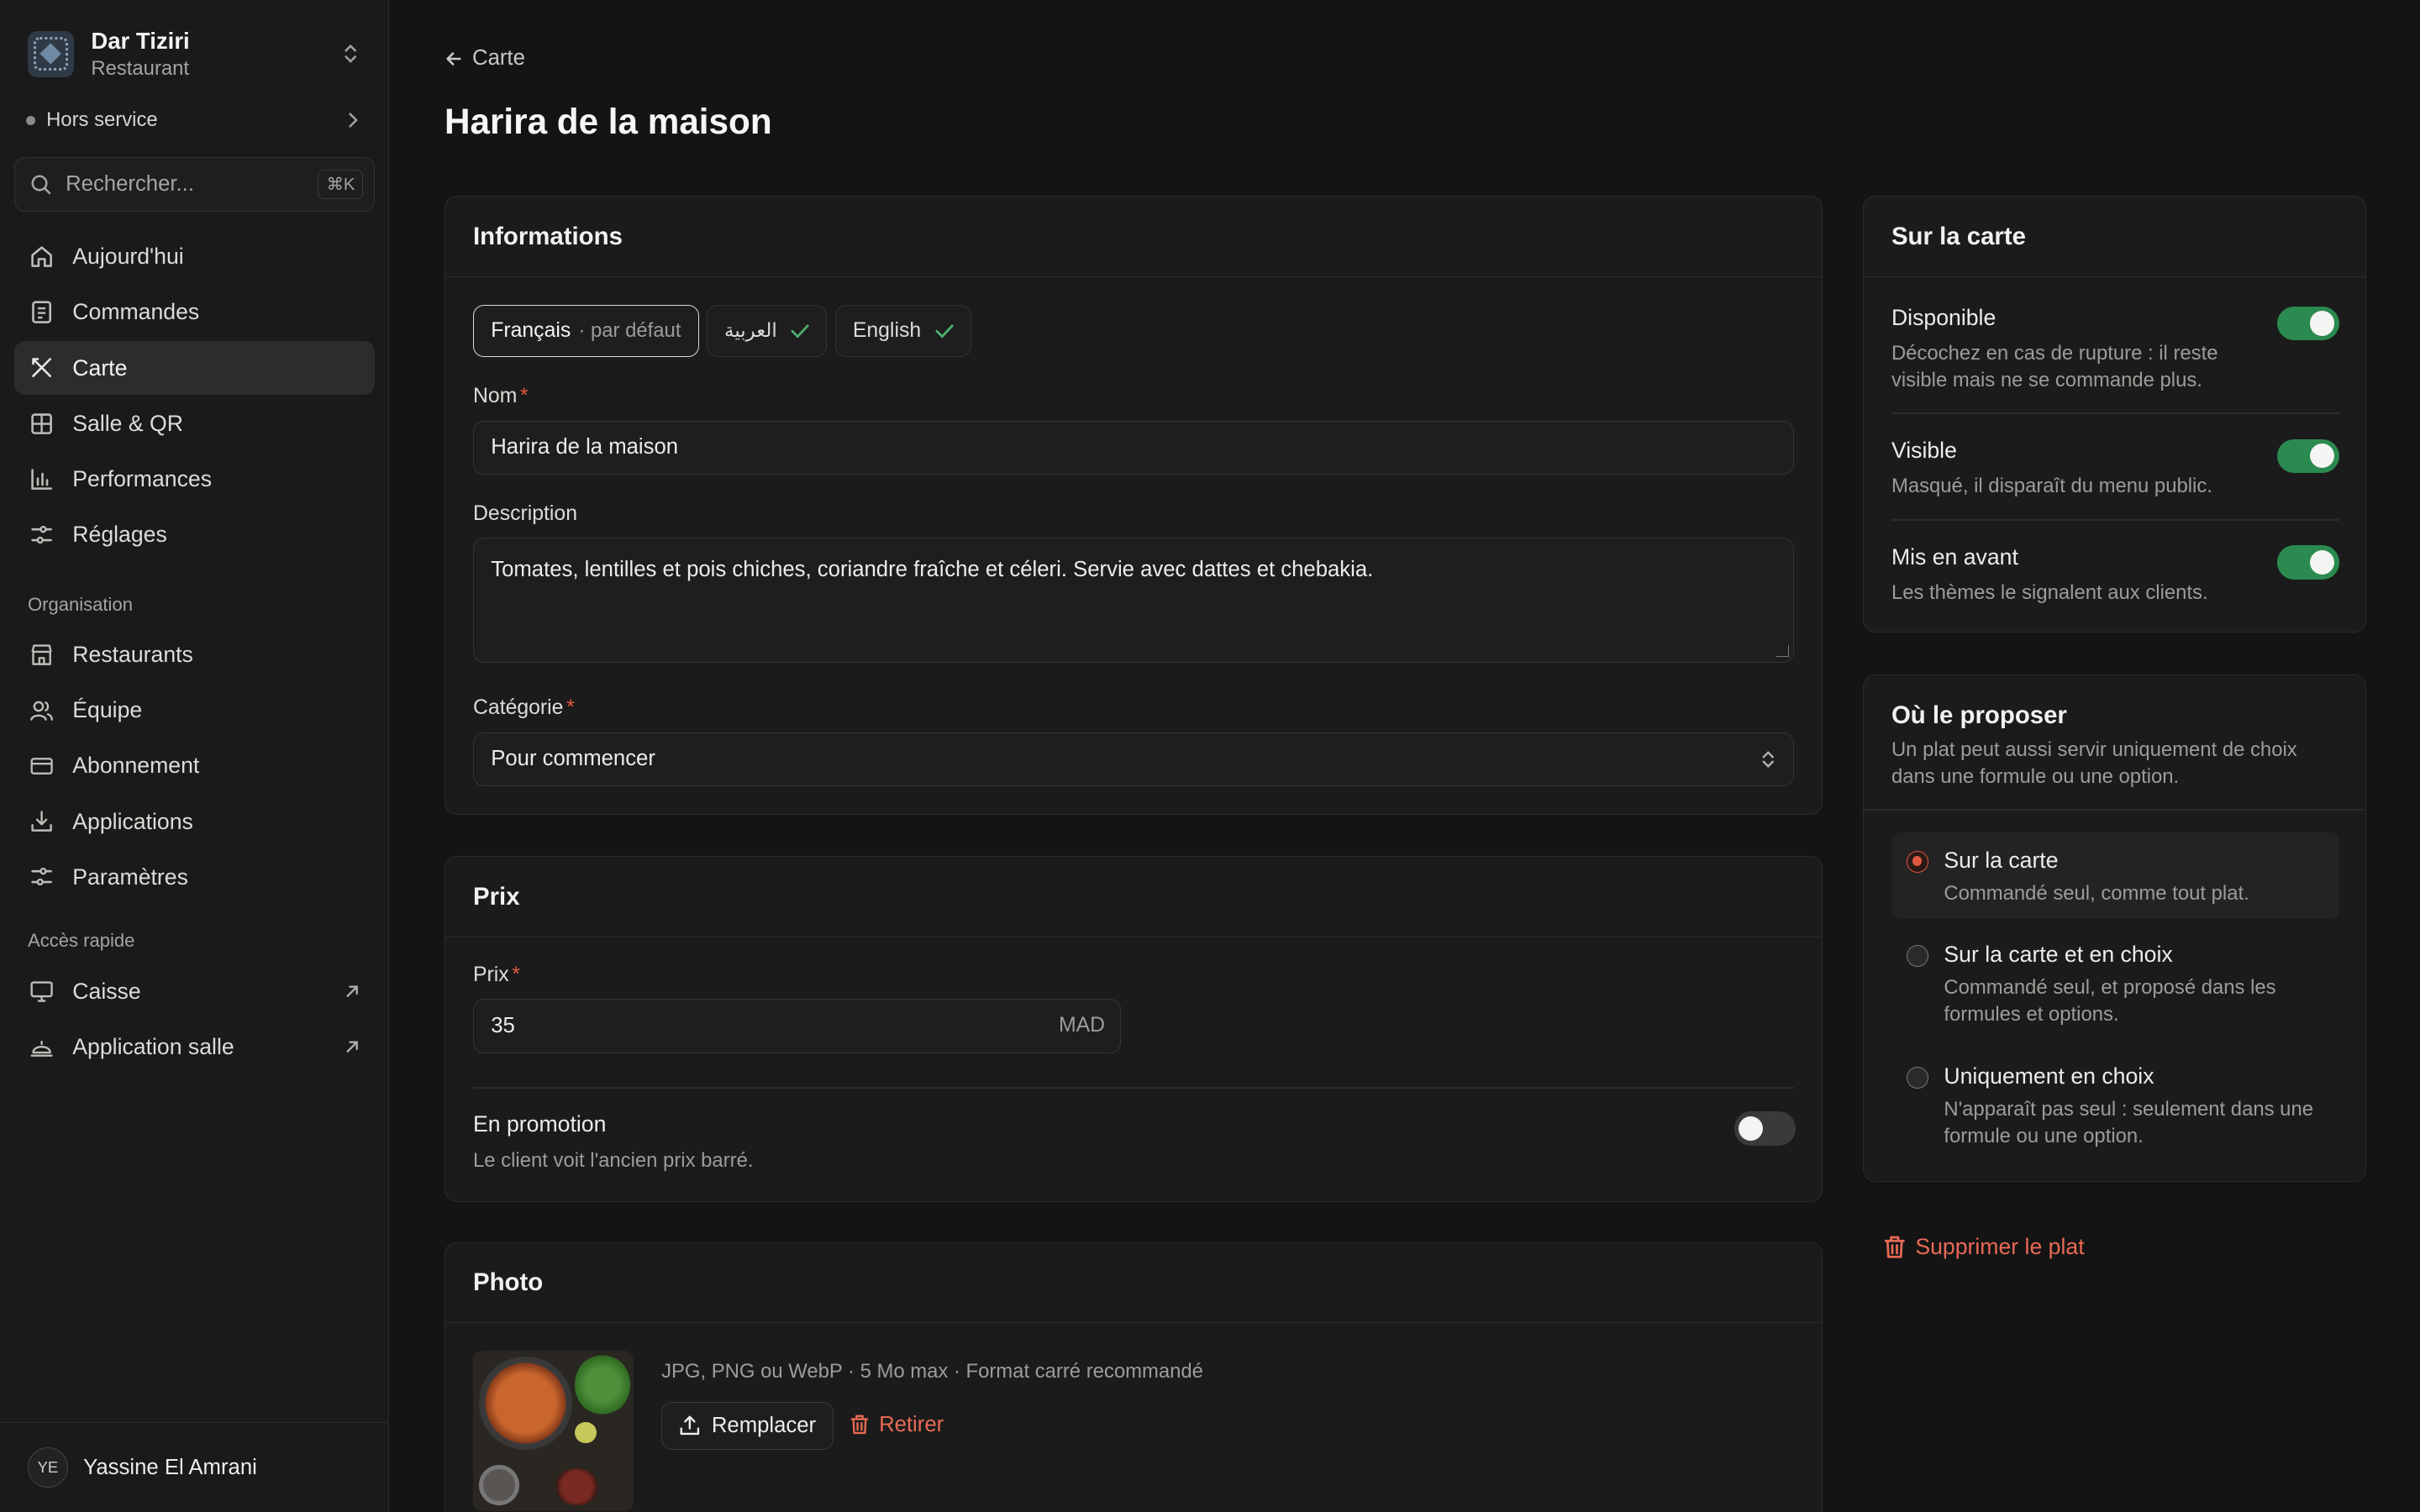  I want to click on promo-desc: Le client voit l'ancien prix barré., so click(613, 1160).